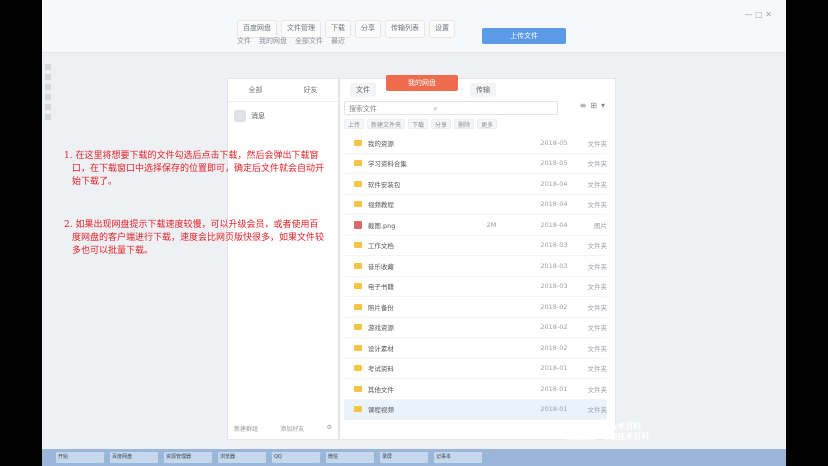 This screenshot has height=466, width=828. I want to click on left-footer: 新建群组 添加好友 ⚙, so click(283, 428).